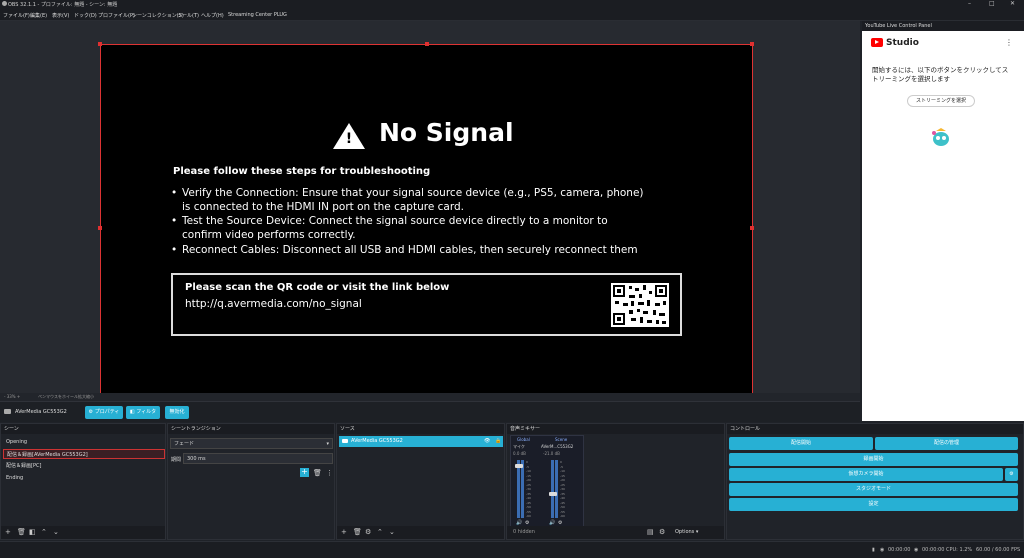 The image size is (1024, 558). Describe the element at coordinates (528, 489) in the screenshot. I see `meter-scale: 0 -5 -10 -15 -20 -25 -30 -35 -40 -45 -50 -55 -60` at that location.